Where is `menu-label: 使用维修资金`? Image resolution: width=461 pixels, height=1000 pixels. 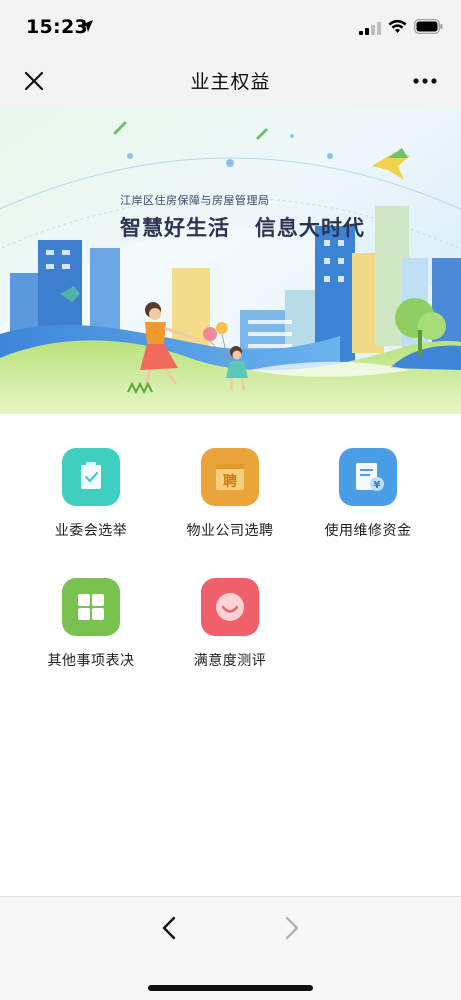 menu-label: 使用维修资金 is located at coordinates (368, 531).